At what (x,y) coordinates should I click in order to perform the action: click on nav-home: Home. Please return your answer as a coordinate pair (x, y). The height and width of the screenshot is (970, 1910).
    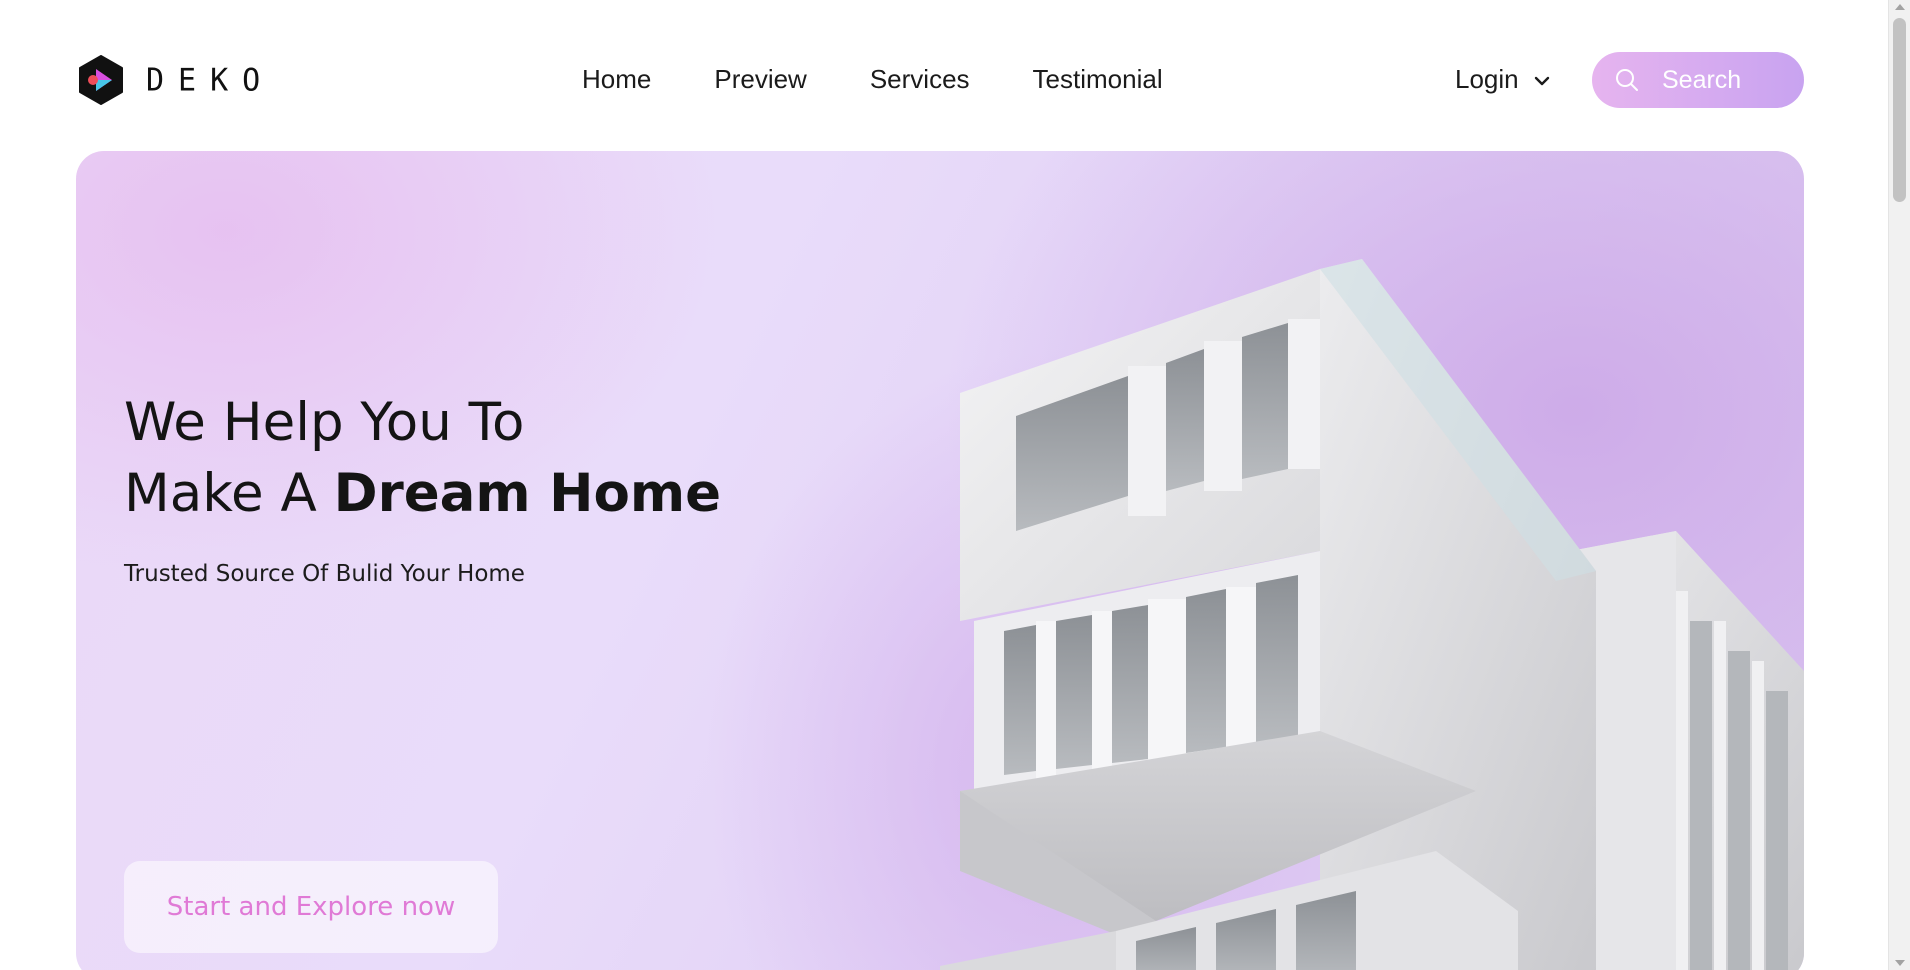
    Looking at the image, I should click on (616, 79).